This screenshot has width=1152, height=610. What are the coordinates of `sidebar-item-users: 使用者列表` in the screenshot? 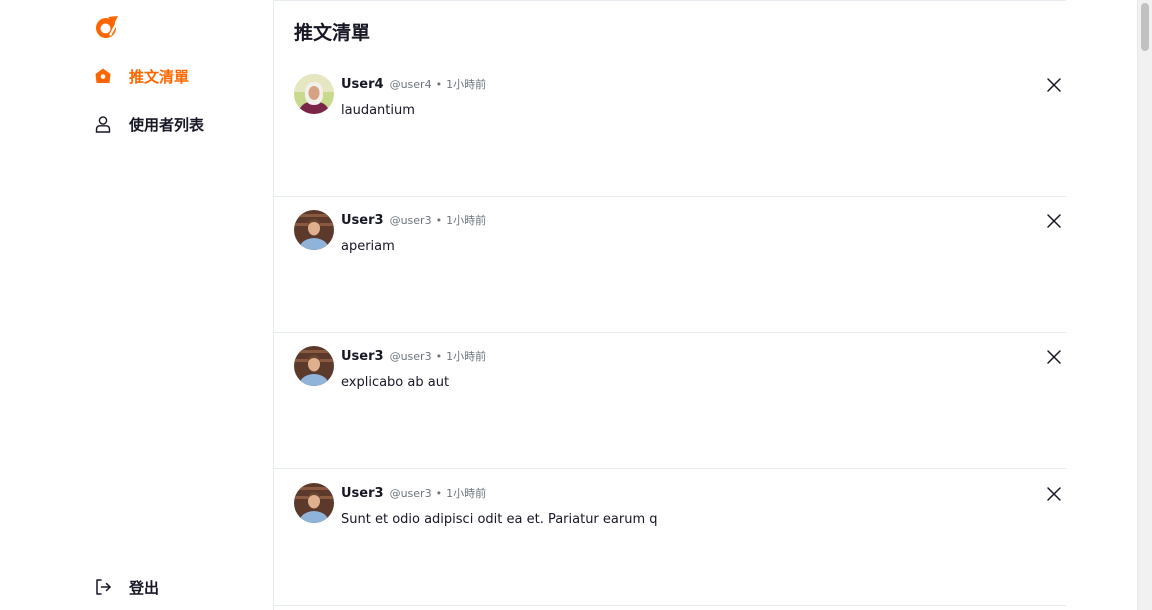 It's located at (149, 124).